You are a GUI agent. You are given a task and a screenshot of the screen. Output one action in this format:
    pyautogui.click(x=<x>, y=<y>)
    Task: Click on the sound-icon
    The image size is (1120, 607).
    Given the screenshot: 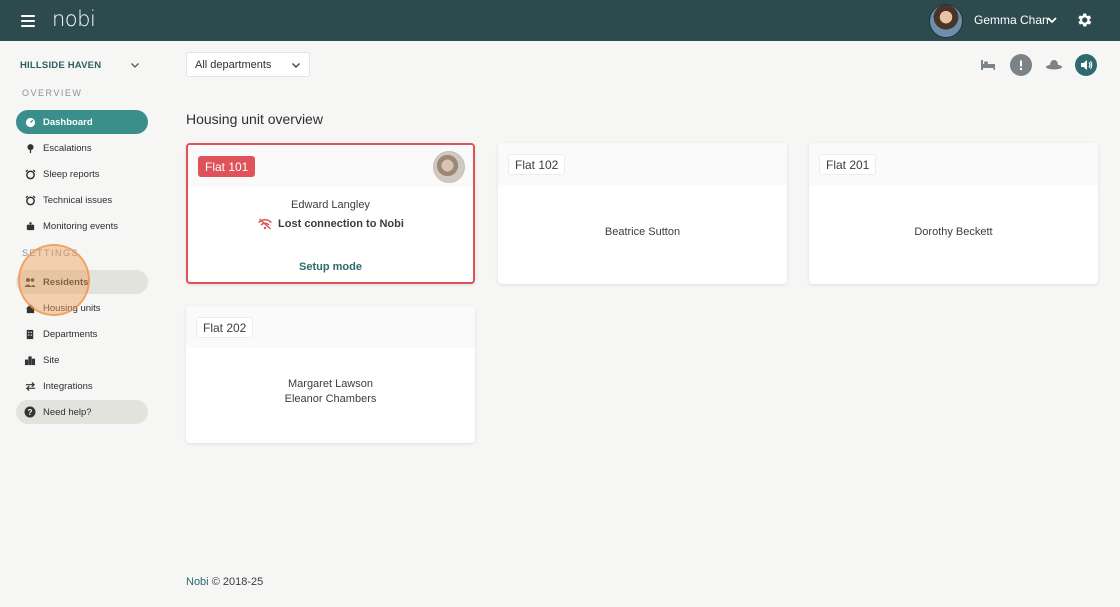 What is the action you would take?
    pyautogui.click(x=1086, y=65)
    